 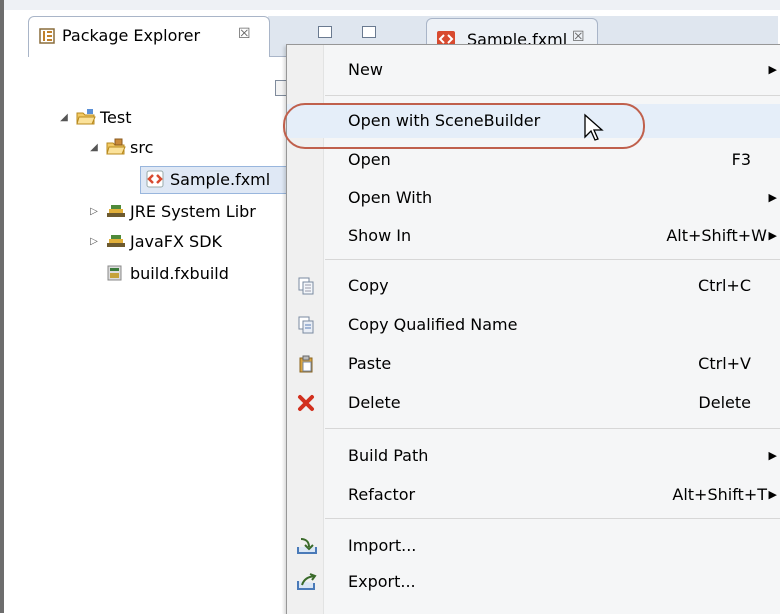 I want to click on menu-item-label: Copy, so click(x=368, y=285).